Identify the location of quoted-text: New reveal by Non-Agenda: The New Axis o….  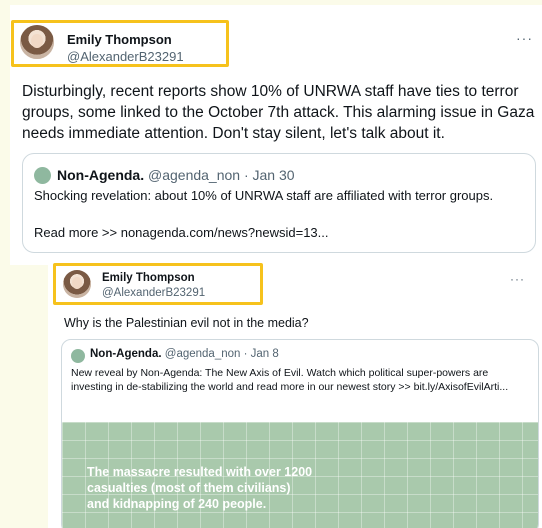
(290, 380).